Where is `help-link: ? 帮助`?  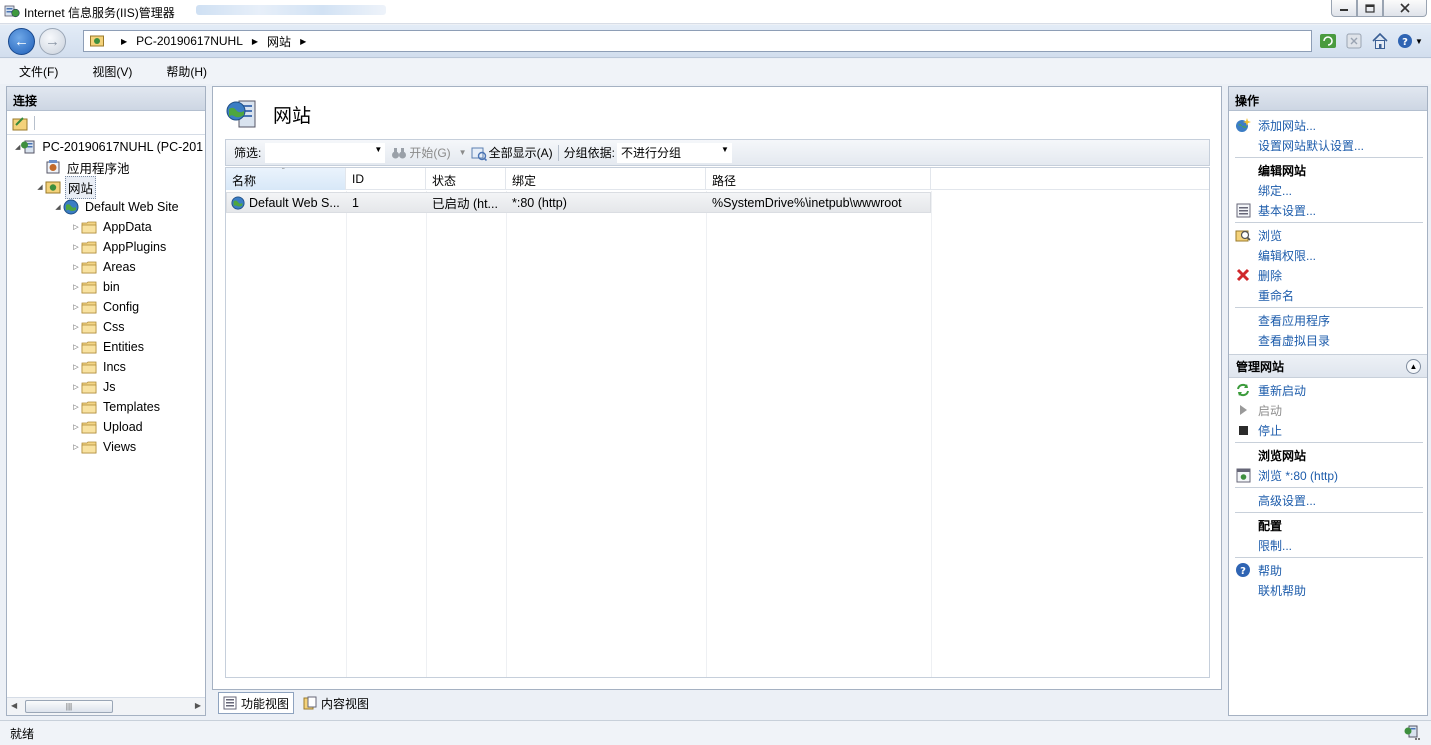
help-link: ? 帮助 is located at coordinates (1328, 570).